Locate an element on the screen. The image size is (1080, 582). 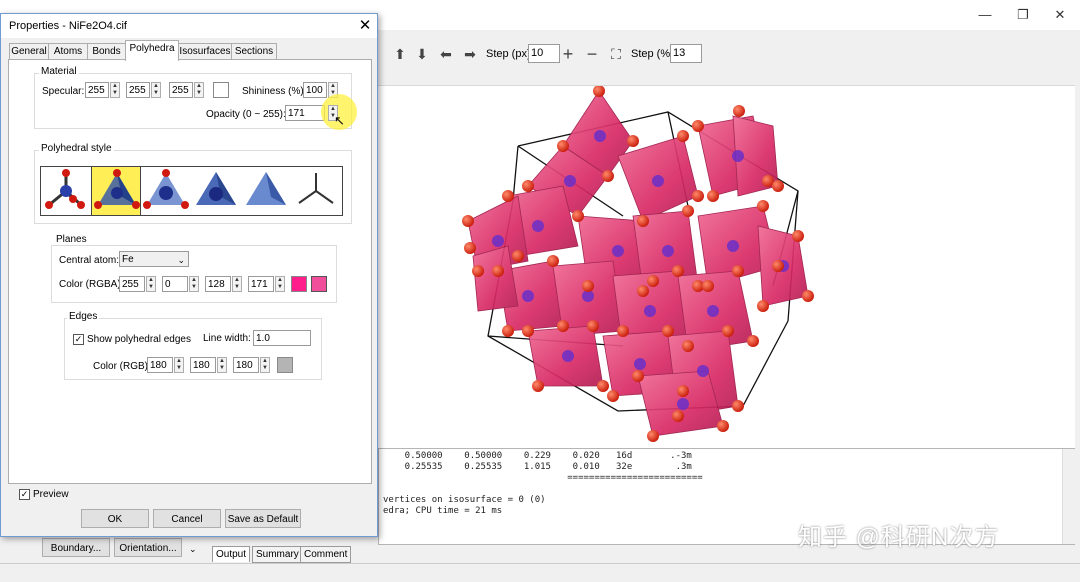
tab-bonds: Bonds is located at coordinates (106, 51).